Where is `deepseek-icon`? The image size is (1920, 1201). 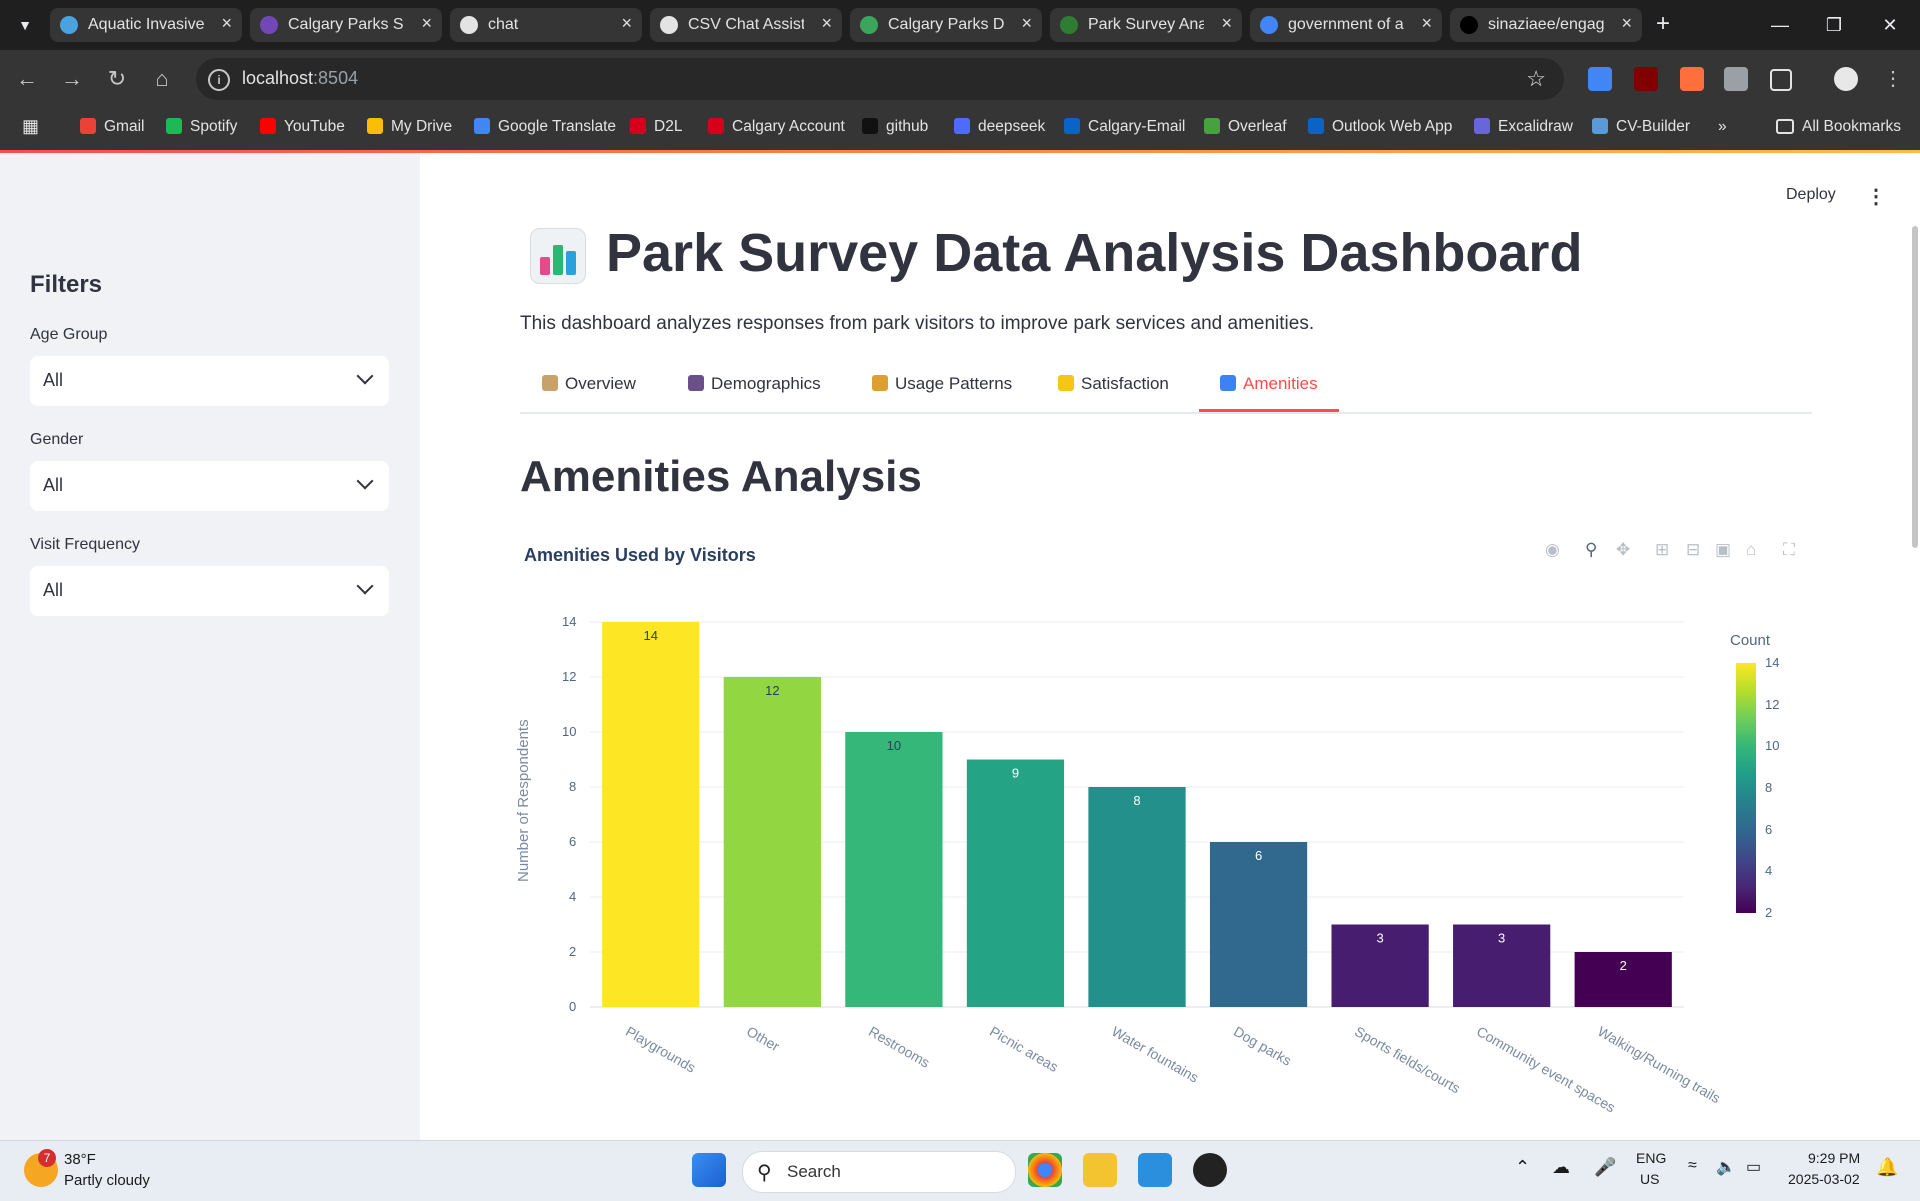 deepseek-icon is located at coordinates (962, 126).